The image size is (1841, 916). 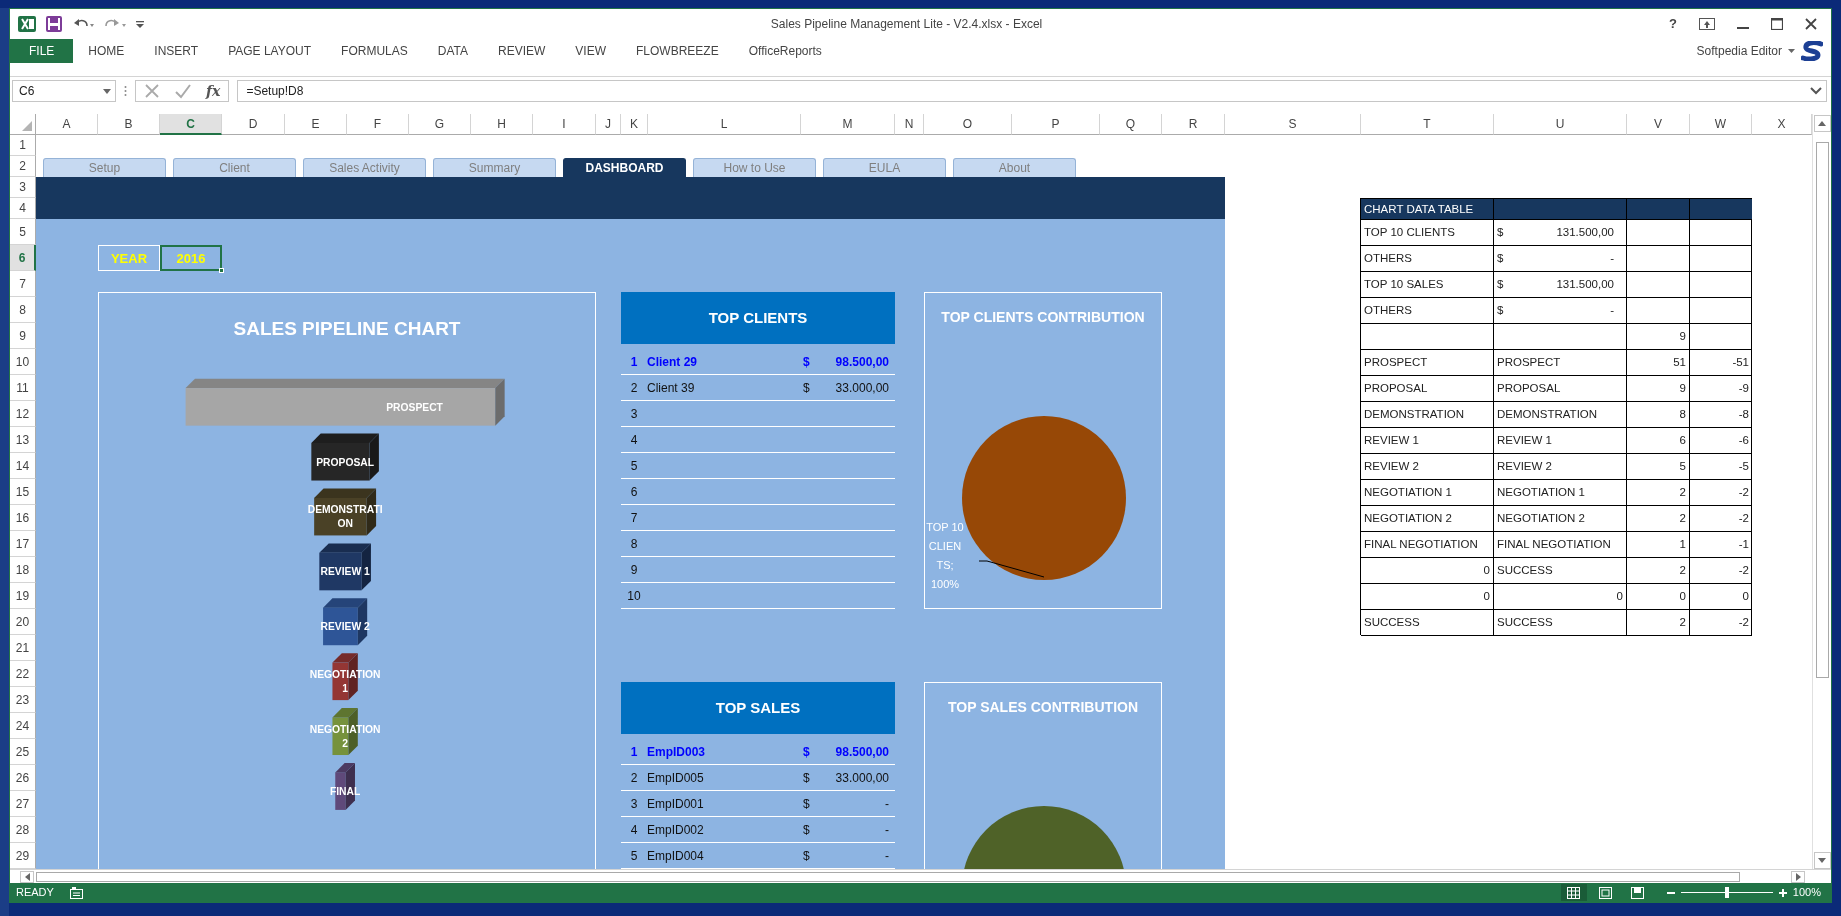 I want to click on ribbon-tab: REVIEW, so click(x=522, y=50).